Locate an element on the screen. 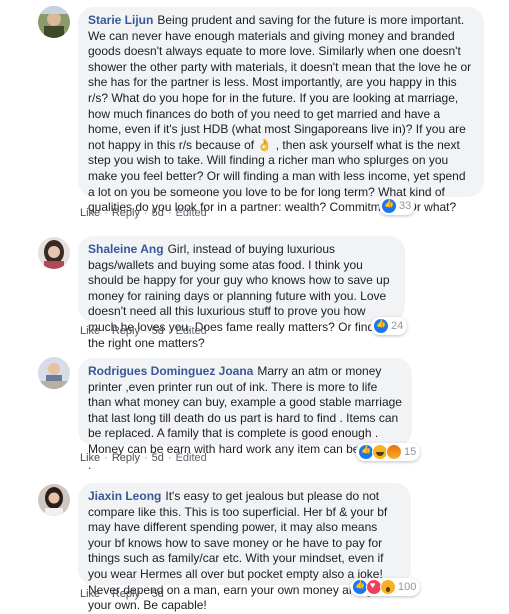  comment-actions: Like · Reply · 5d is located at coordinates (122, 594).